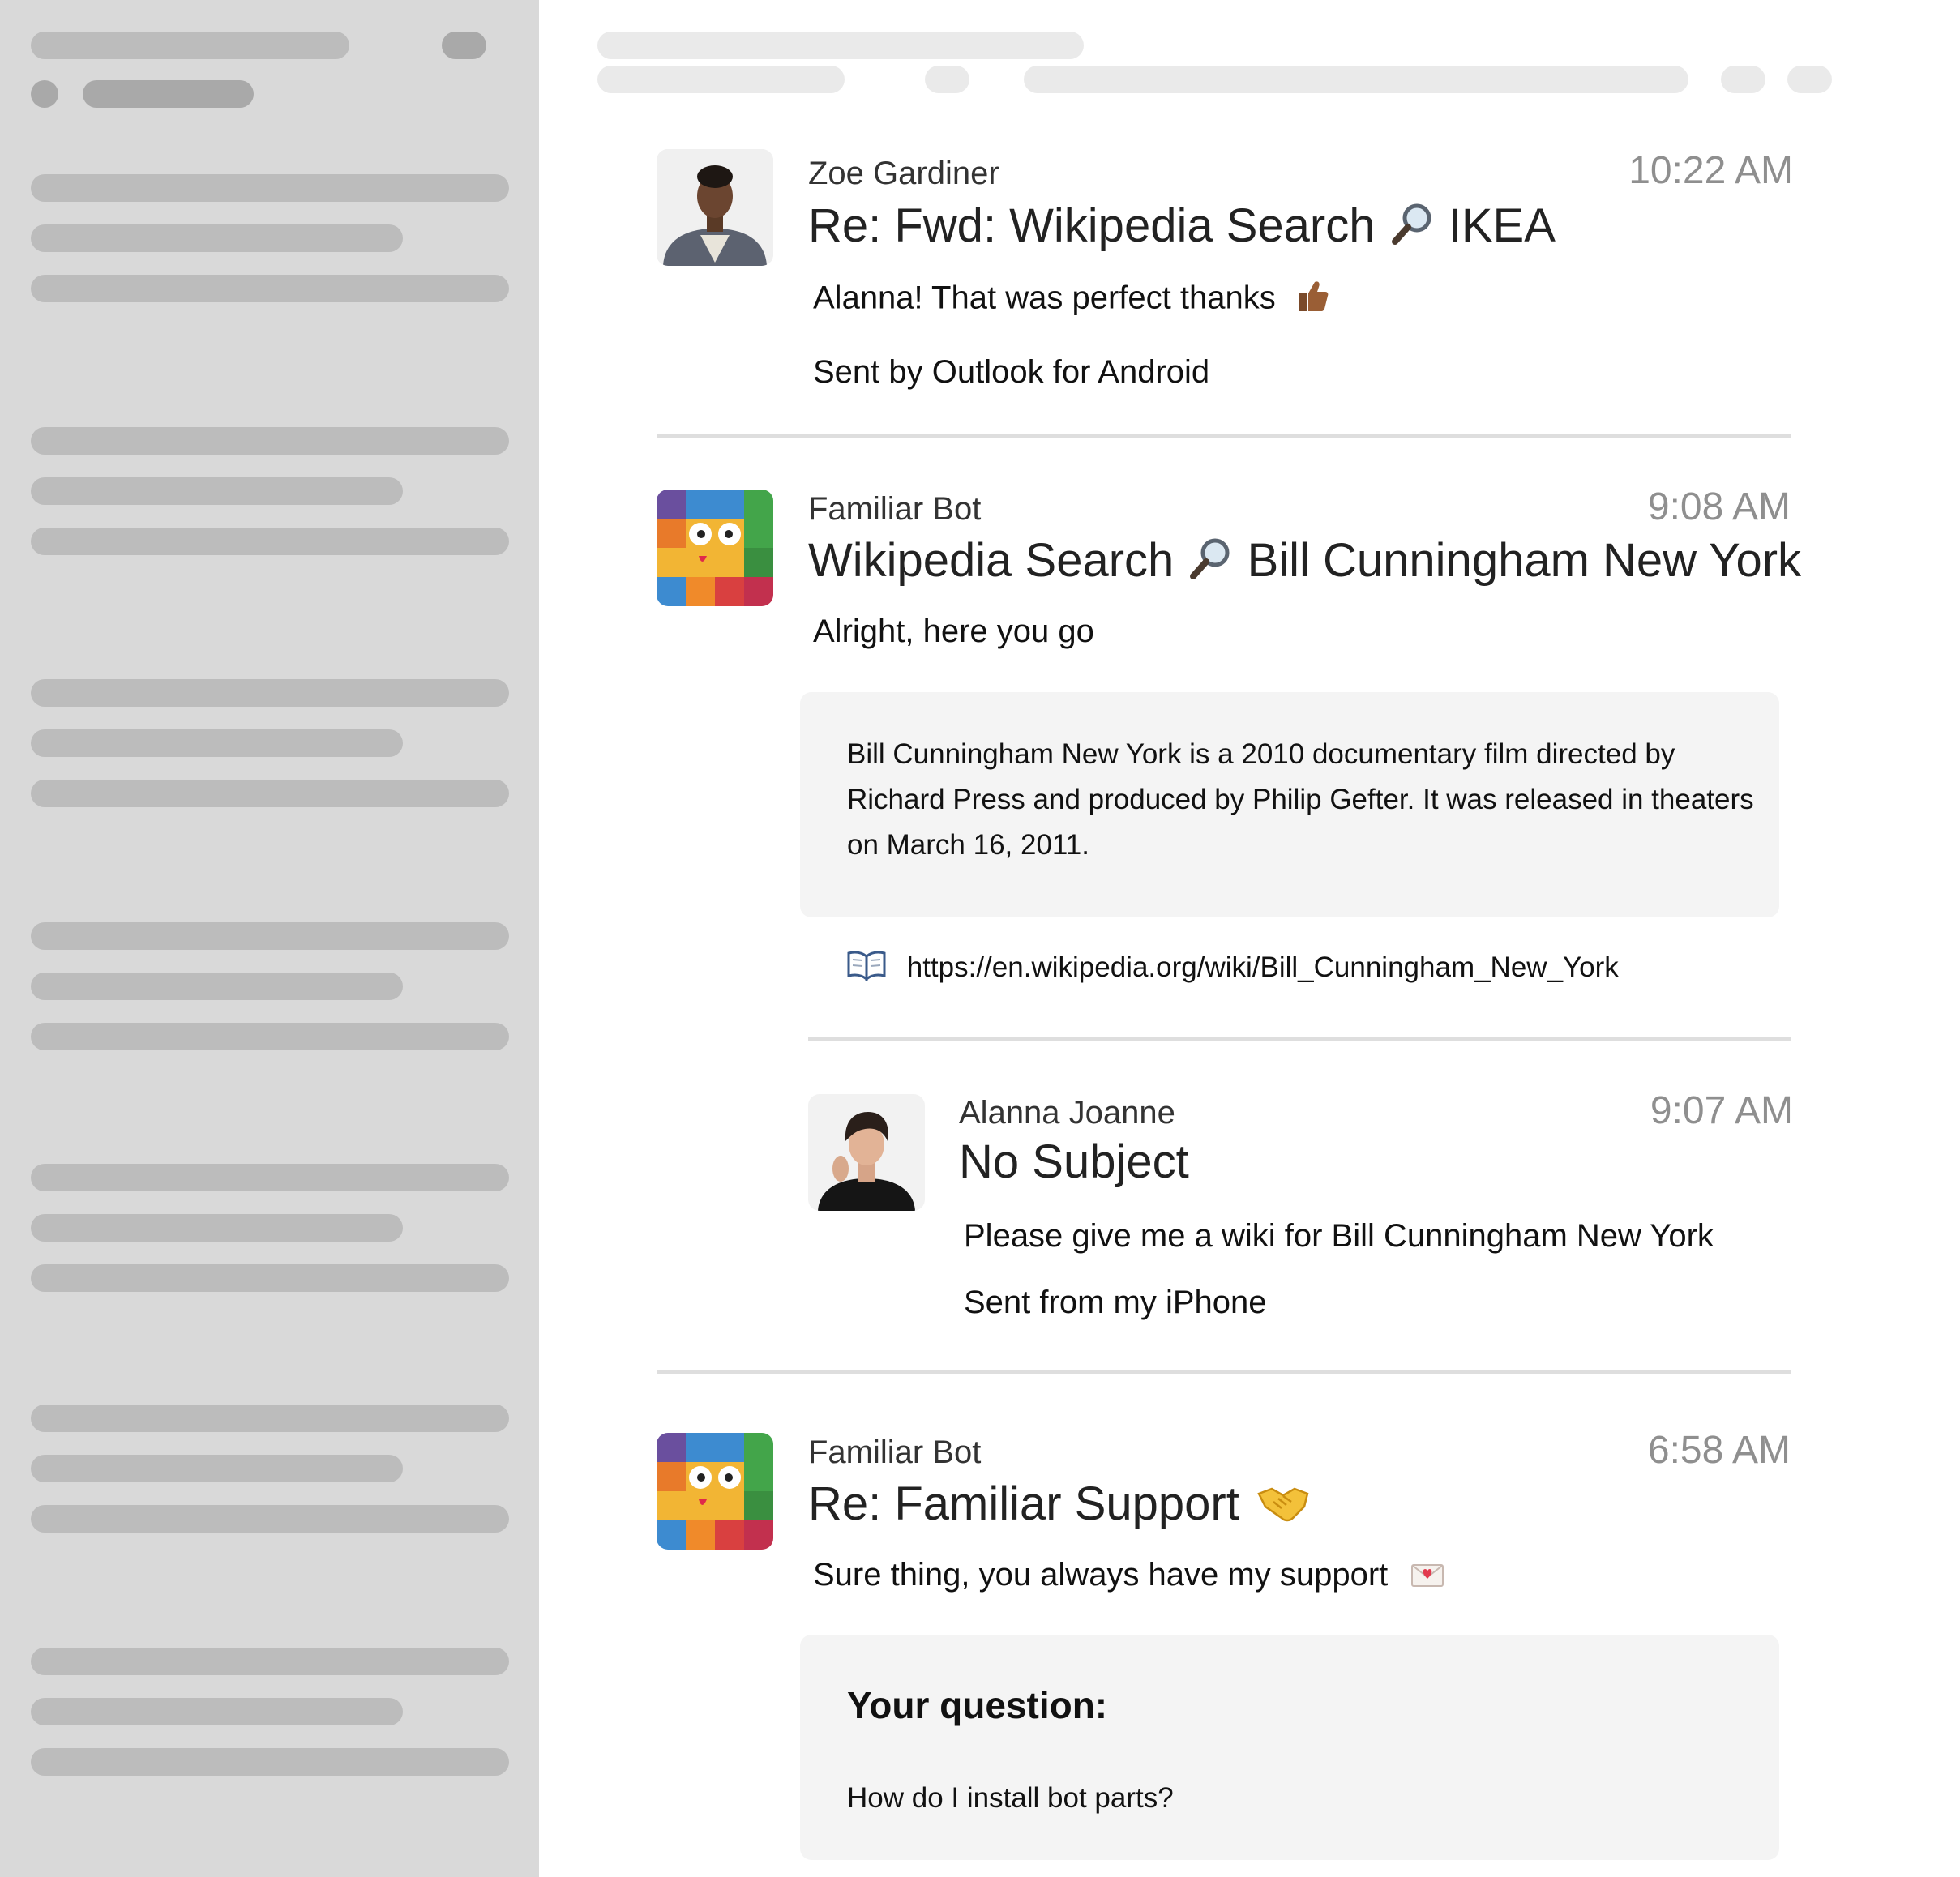  Describe the element at coordinates (1719, 506) in the screenshot. I see `message-time: 9:08 AM` at that location.